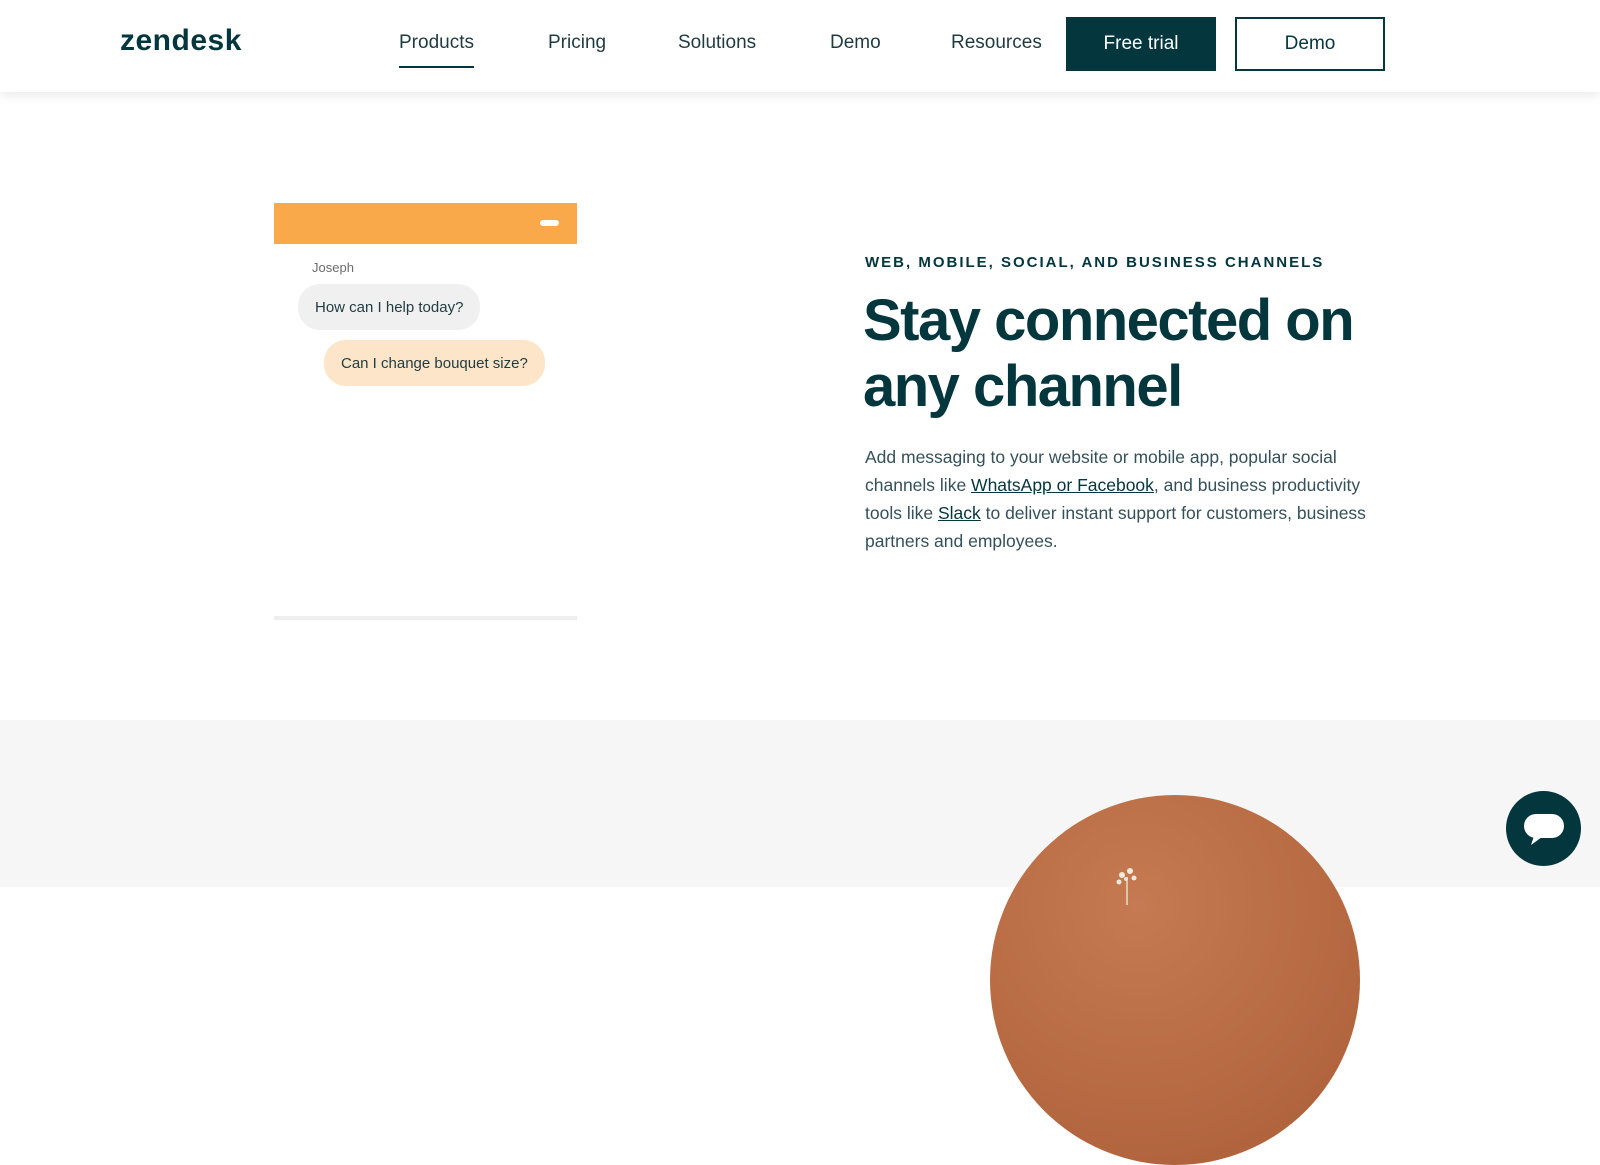  I want to click on next-section-background, so click(800, 803).